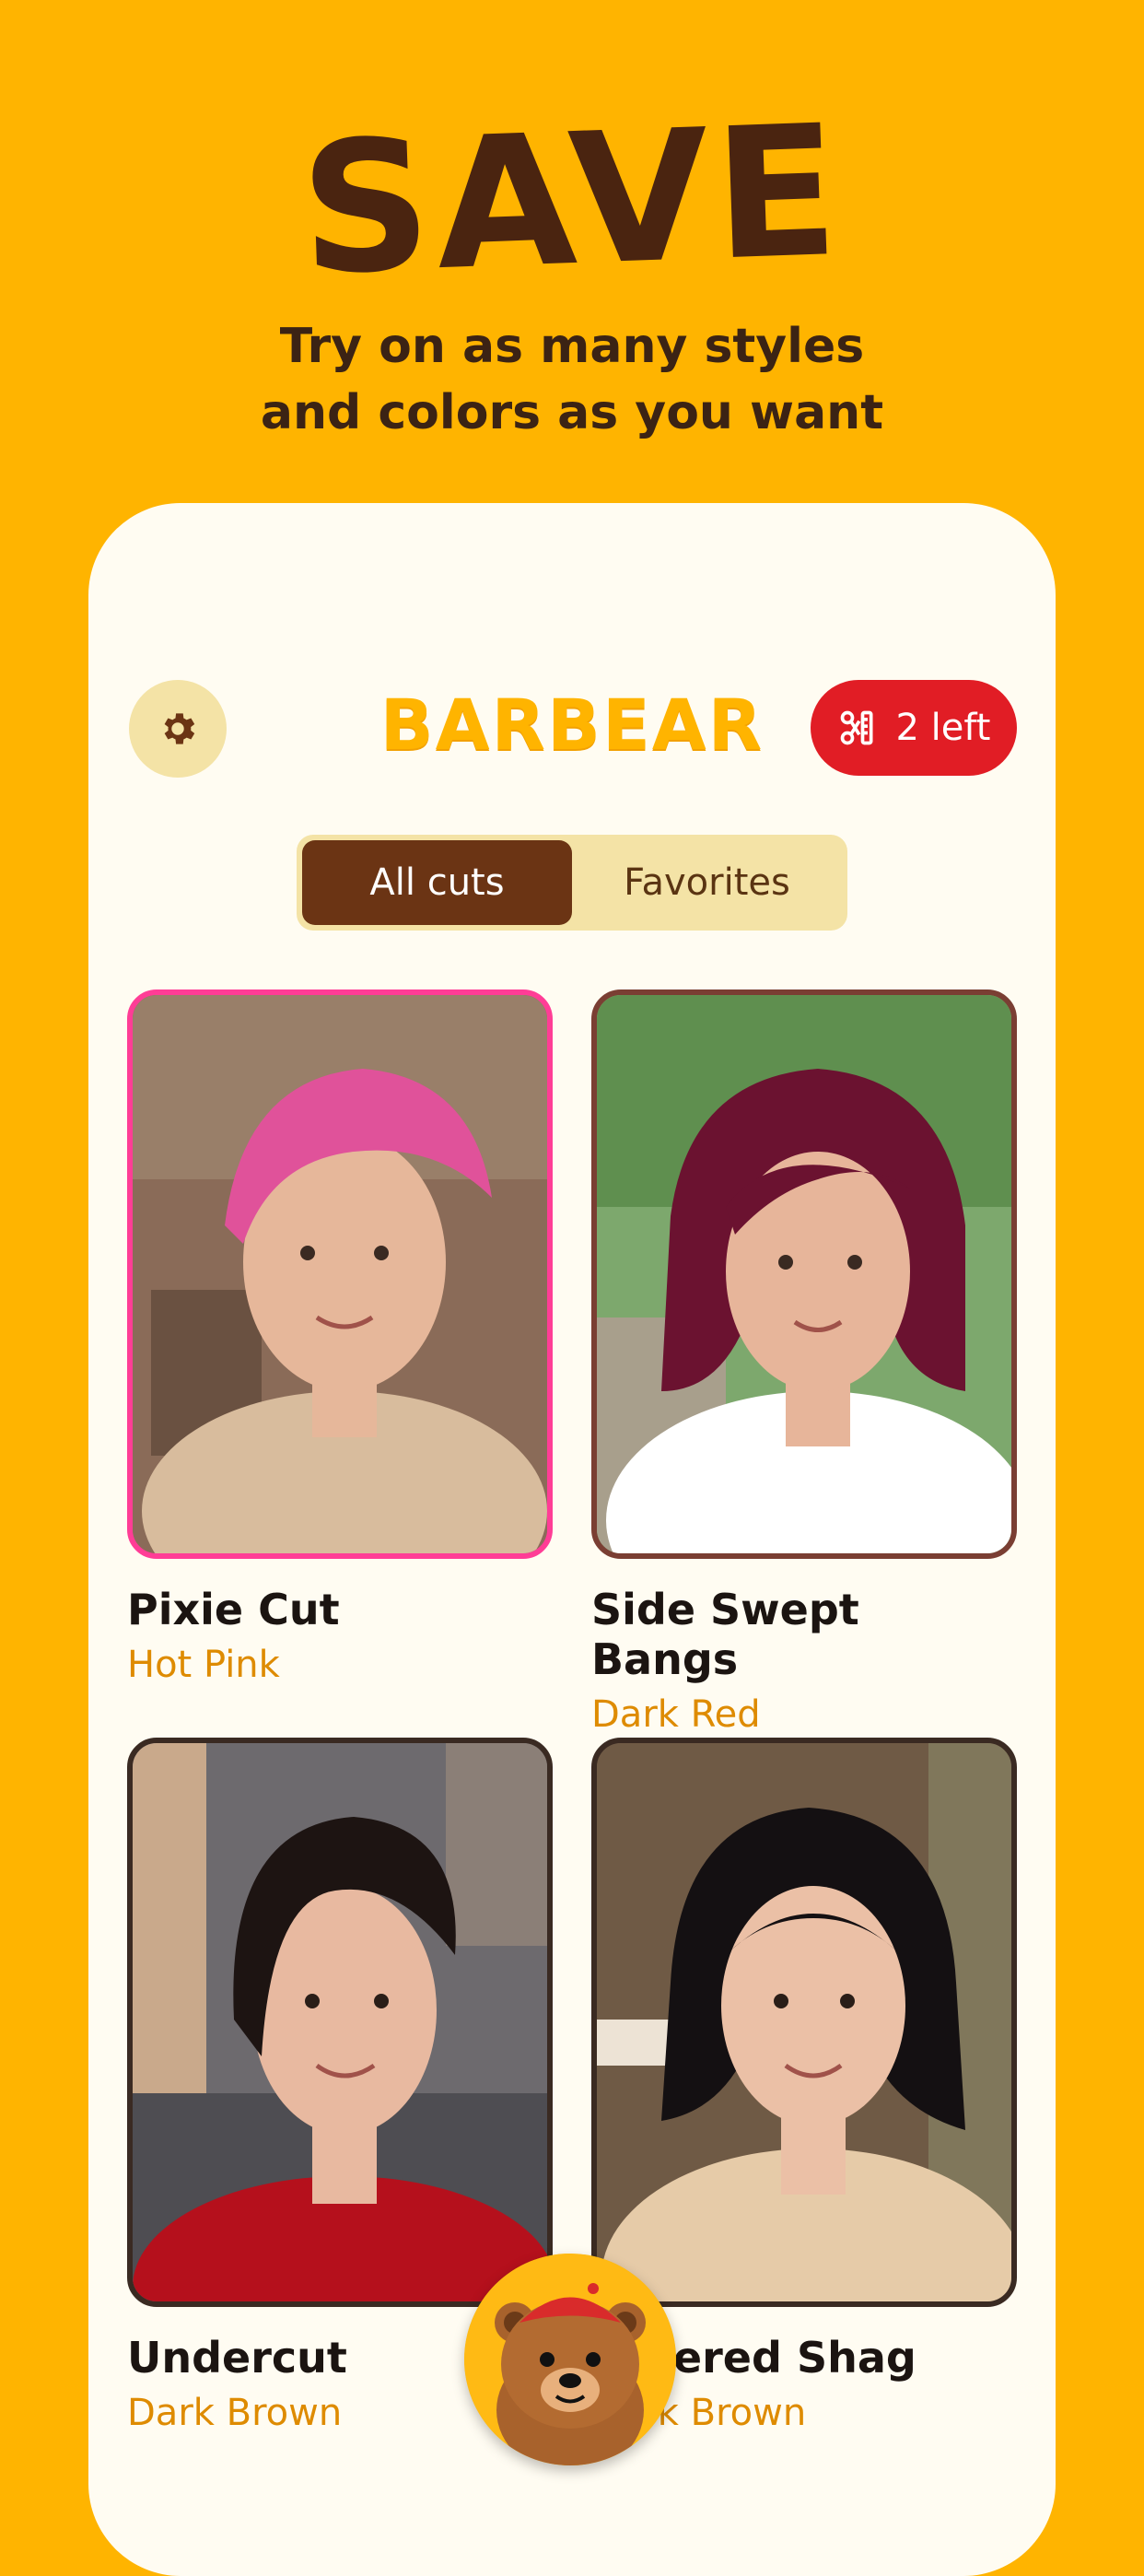  I want to click on style-color: Hot Pink, so click(203, 1665).